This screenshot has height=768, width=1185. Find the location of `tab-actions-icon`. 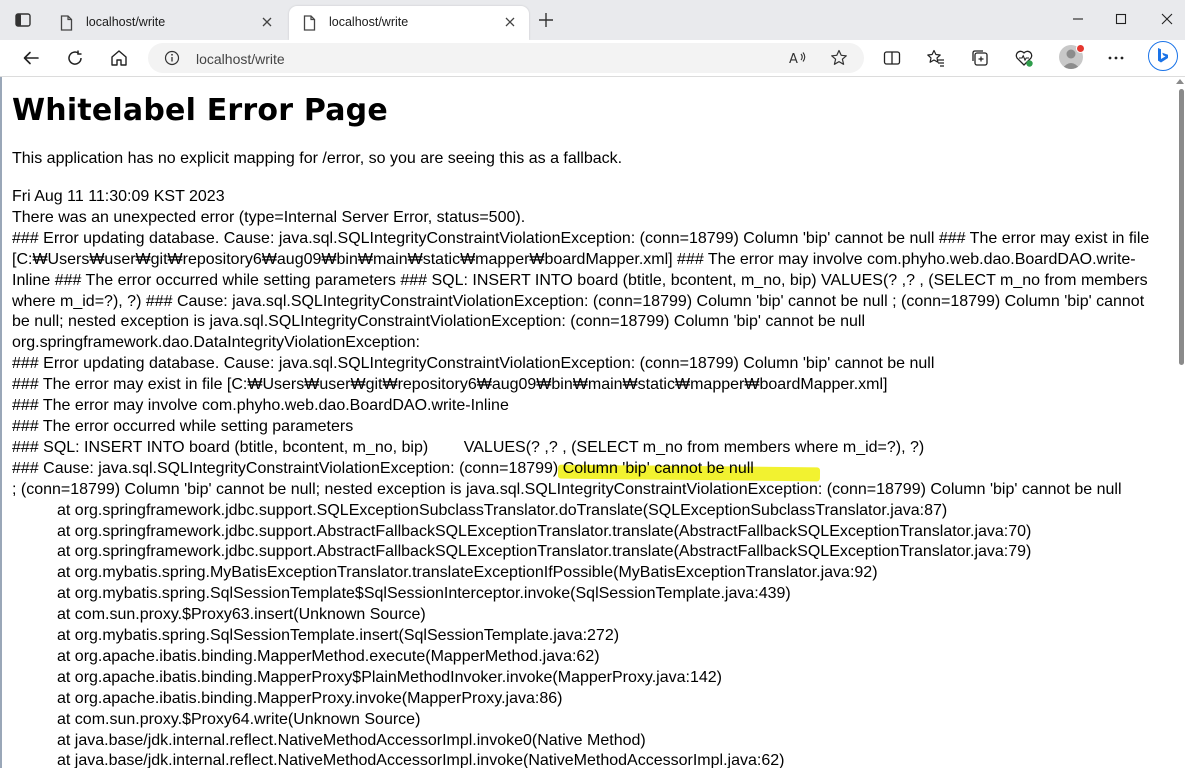

tab-actions-icon is located at coordinates (23, 20).